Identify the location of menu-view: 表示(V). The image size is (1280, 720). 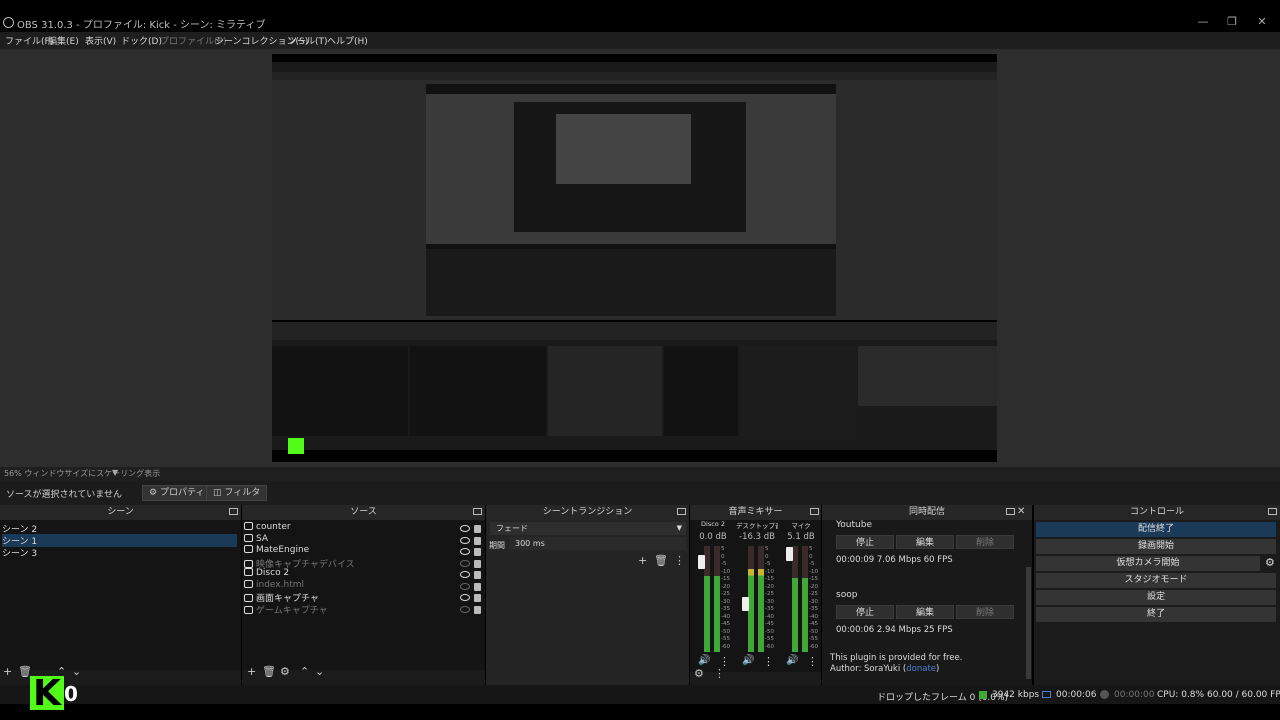
(100, 40).